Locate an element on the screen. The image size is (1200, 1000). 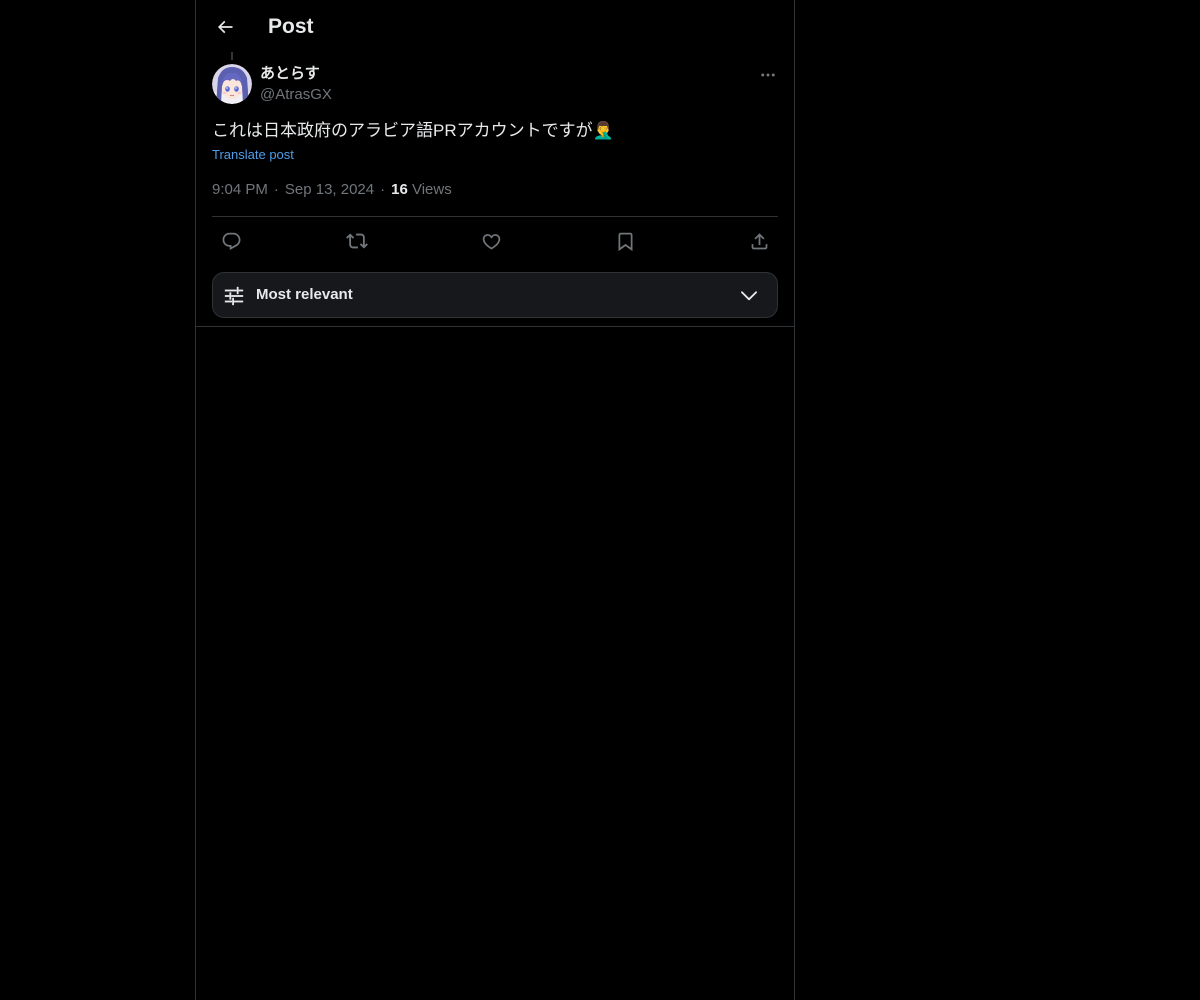
back-button is located at coordinates (225, 27).